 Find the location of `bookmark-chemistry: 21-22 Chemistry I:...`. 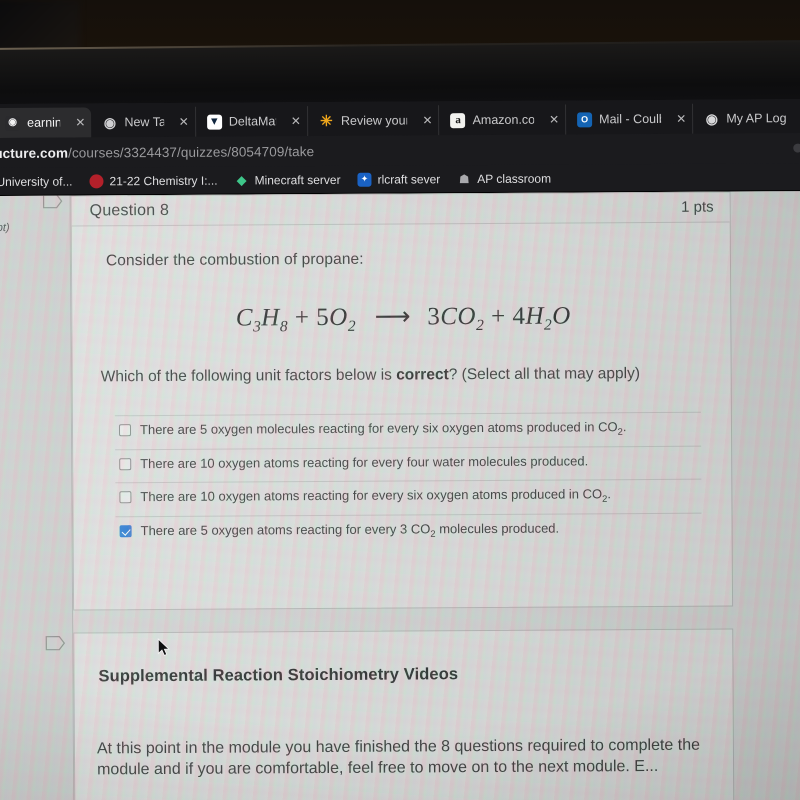

bookmark-chemistry: 21-22 Chemistry I:... is located at coordinates (153, 180).